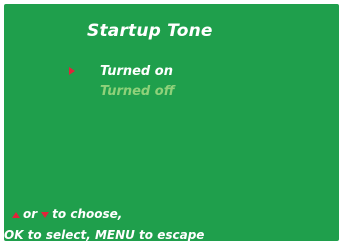  What do you see at coordinates (72, 71) in the screenshot?
I see `selection-cursor-icon` at bounding box center [72, 71].